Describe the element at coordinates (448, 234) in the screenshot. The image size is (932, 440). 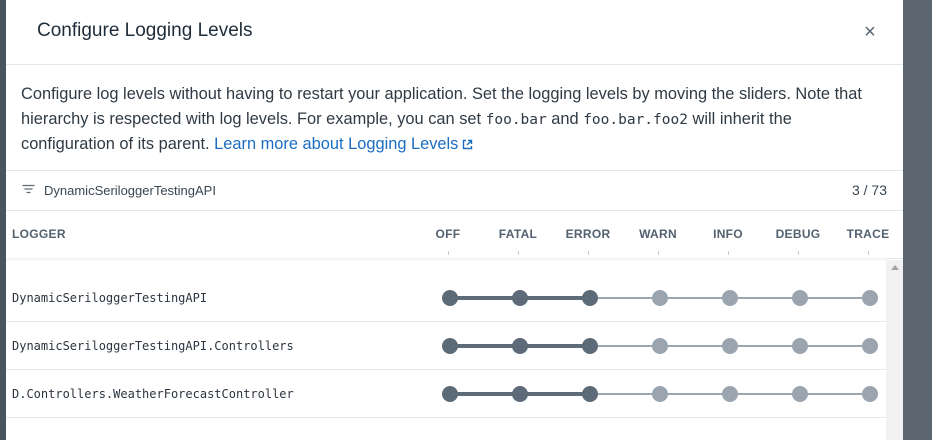
I see `level-header-off: OFF` at that location.